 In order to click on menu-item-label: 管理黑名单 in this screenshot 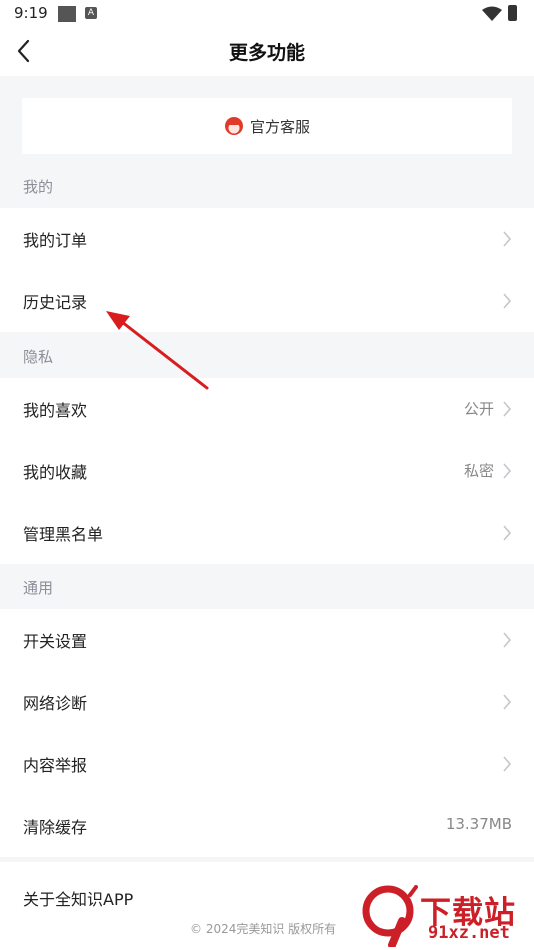, I will do `click(63, 534)`.